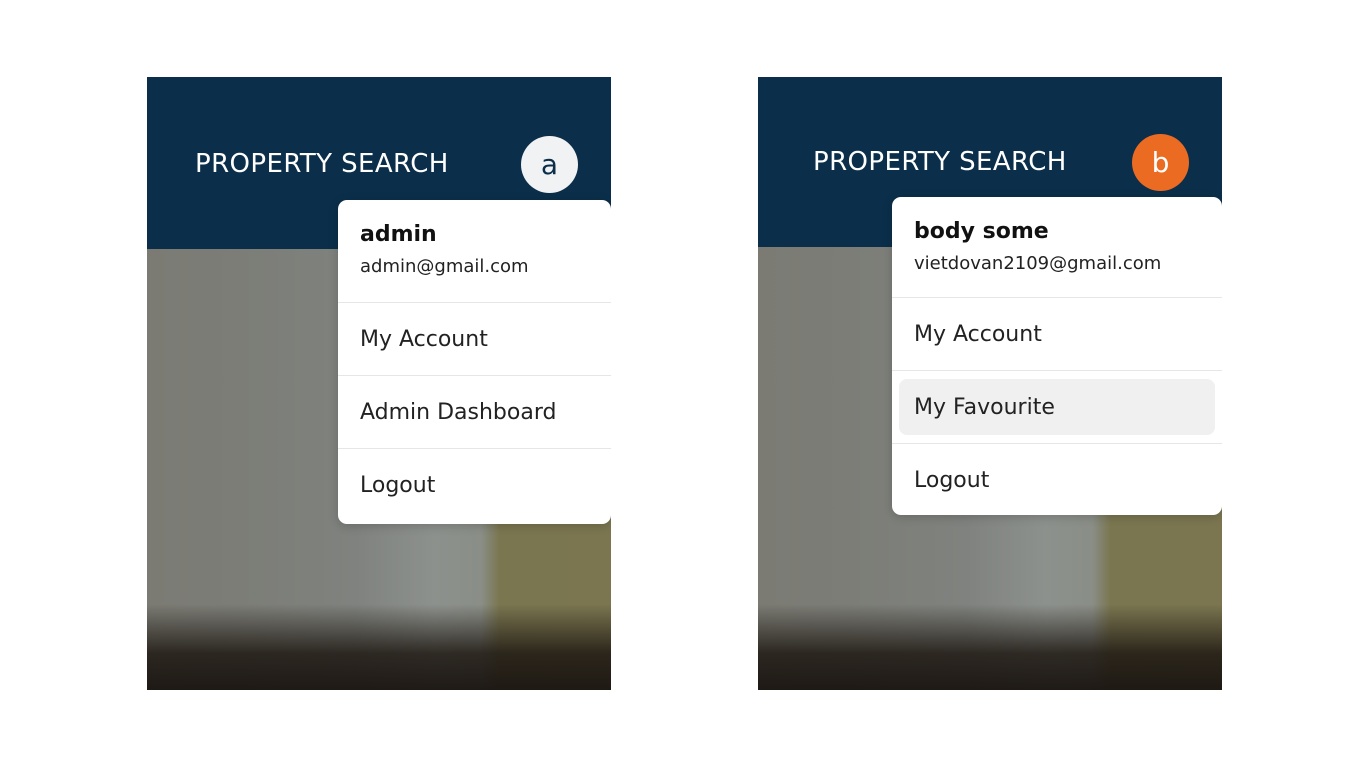  Describe the element at coordinates (981, 231) in the screenshot. I see `user-name: body some` at that location.